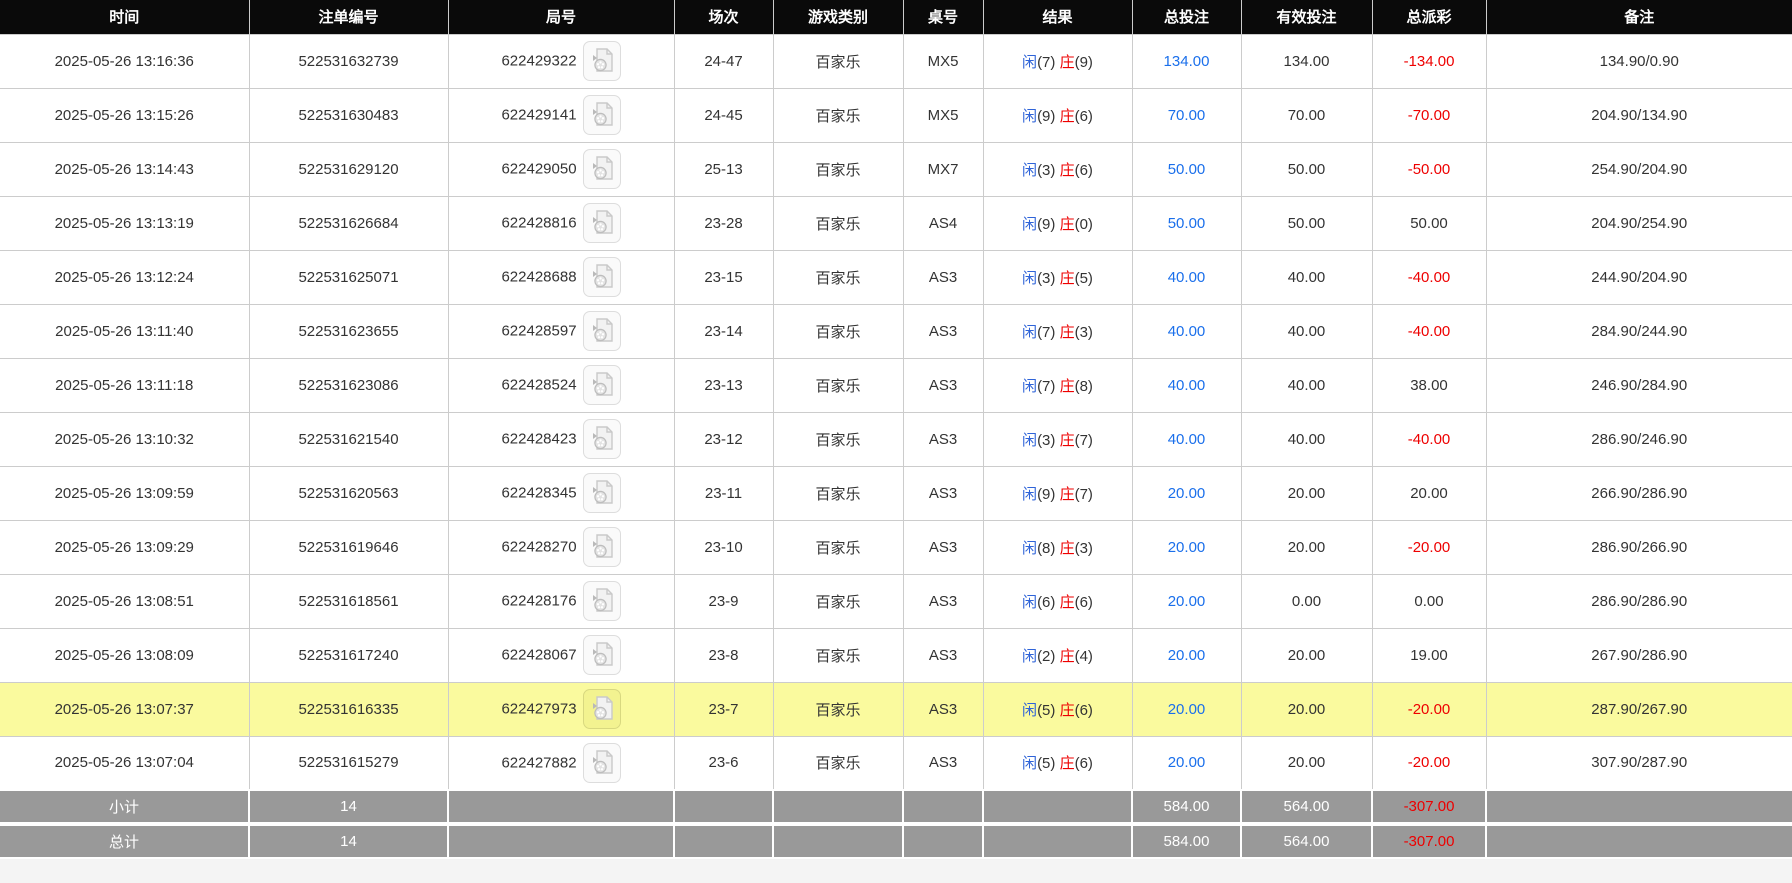 The width and height of the screenshot is (1792, 883). Describe the element at coordinates (539, 439) in the screenshot. I see `round-no-text: 622428423` at that location.